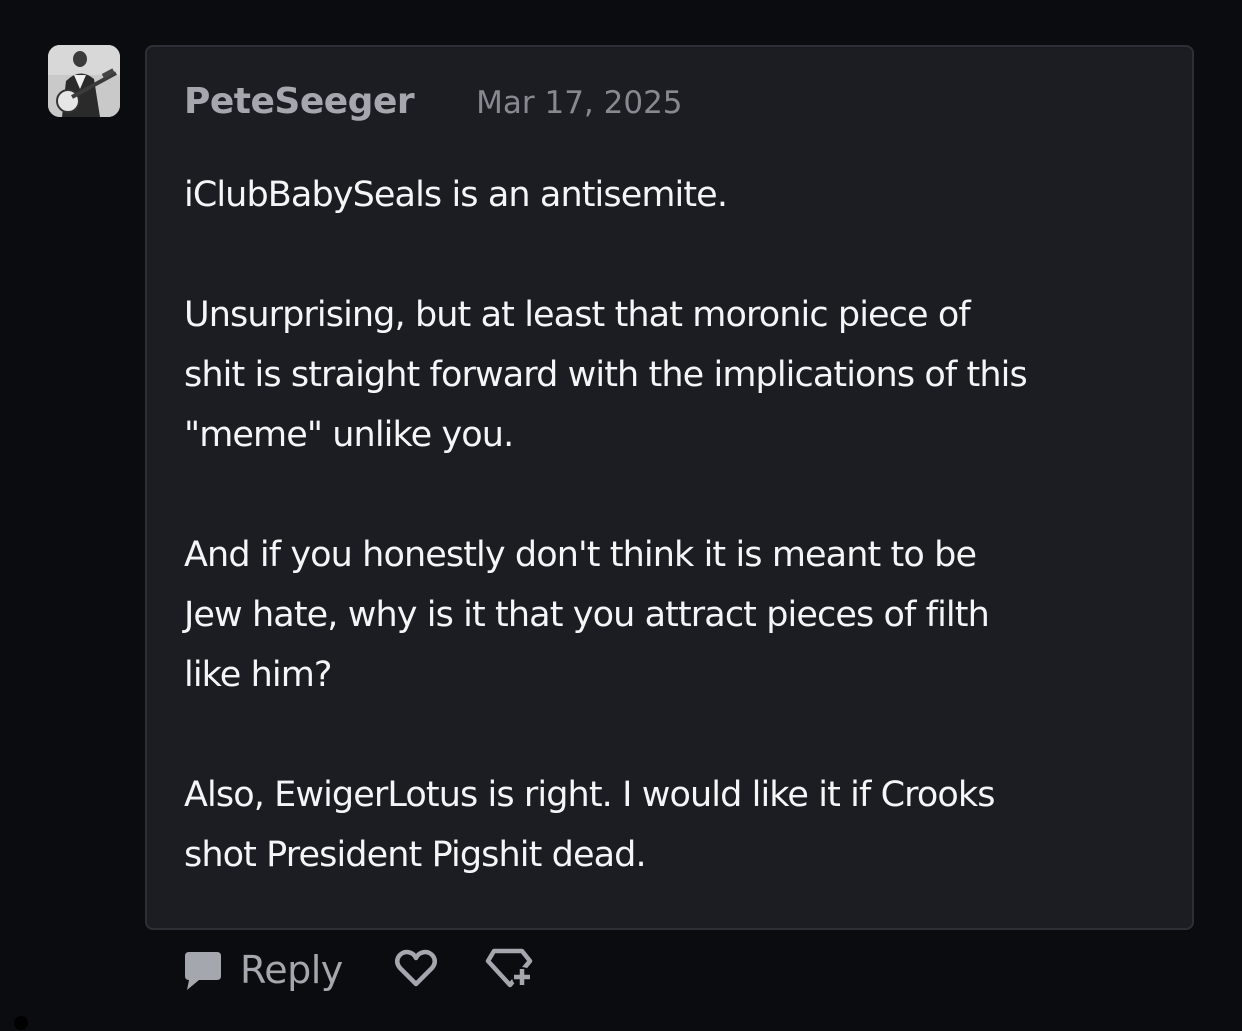 This screenshot has height=1031, width=1242. Describe the element at coordinates (456, 195) in the screenshot. I see `comment-line: iClubBabySeals is an antisemite.` at that location.